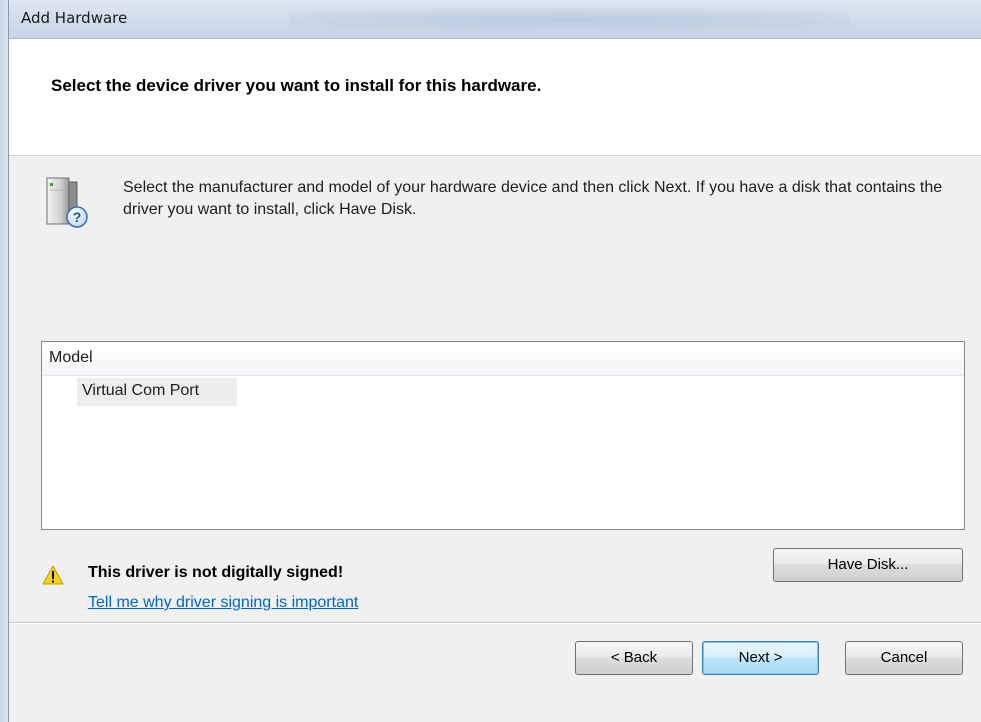 The width and height of the screenshot is (981, 722). I want to click on hardware-help-icon: ?, so click(67, 204).